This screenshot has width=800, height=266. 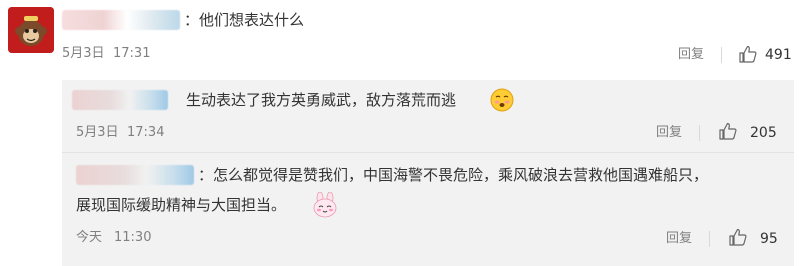 I want to click on reply-time: 17:34, so click(x=146, y=132).